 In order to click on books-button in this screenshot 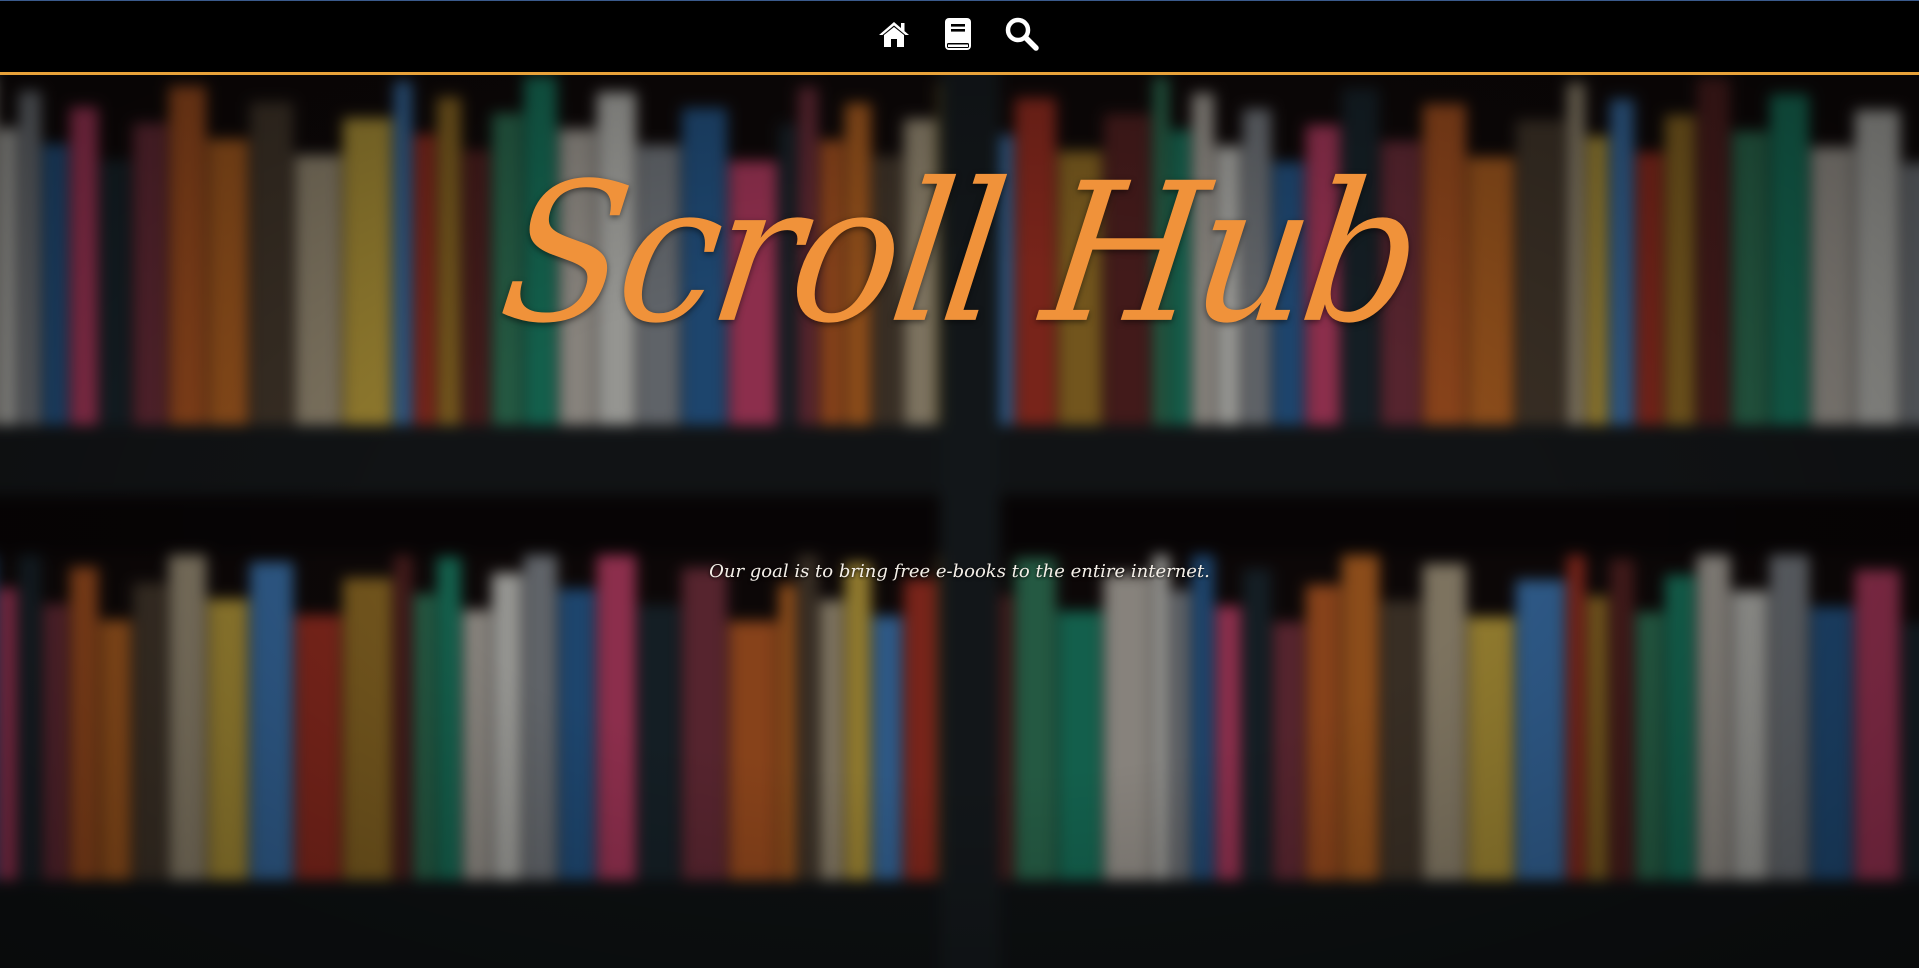, I will do `click(958, 34)`.